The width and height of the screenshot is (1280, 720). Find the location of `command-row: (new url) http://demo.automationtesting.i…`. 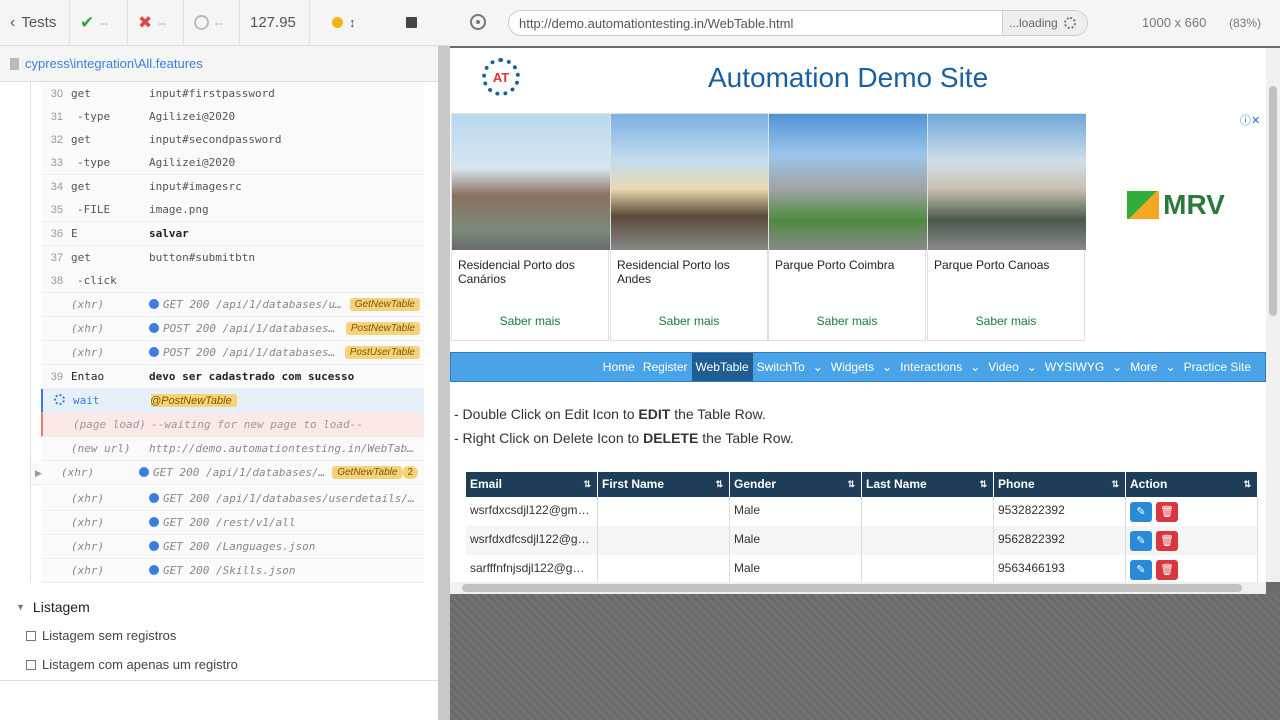

command-row: (new url) http://demo.automationtesting.i… is located at coordinates (232, 449).